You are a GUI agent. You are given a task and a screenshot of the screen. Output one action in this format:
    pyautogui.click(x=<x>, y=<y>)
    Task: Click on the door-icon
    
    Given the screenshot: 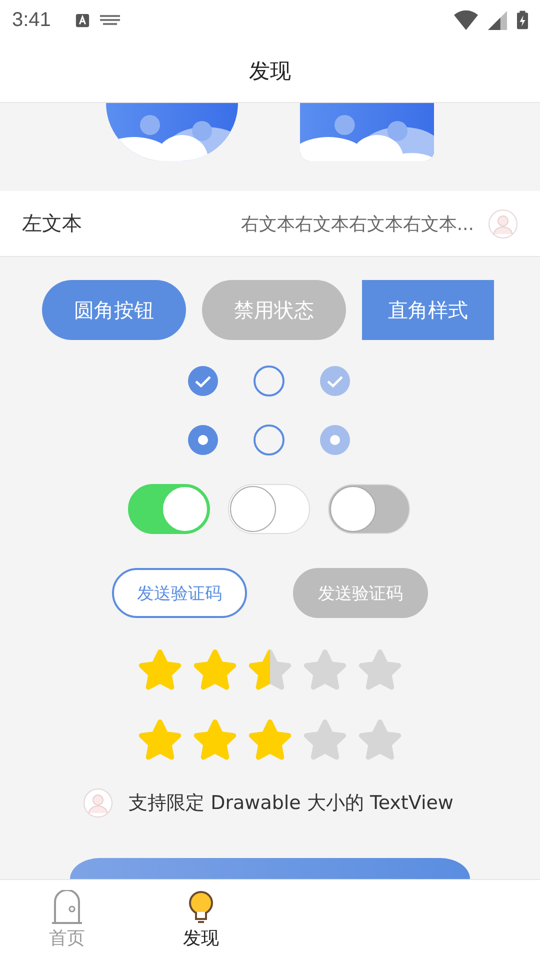 What is the action you would take?
    pyautogui.click(x=67, y=907)
    